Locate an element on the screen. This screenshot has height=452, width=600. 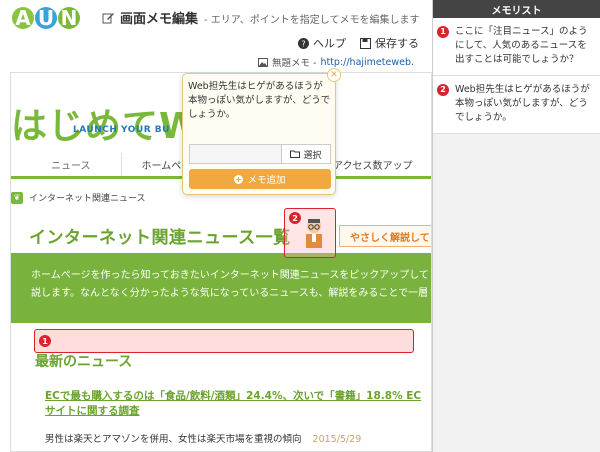
memo-list-item: 2 Web担先生はヒゲがあるほうが本物っぽい気がしますが、どうでしょうか。 is located at coordinates (516, 105).